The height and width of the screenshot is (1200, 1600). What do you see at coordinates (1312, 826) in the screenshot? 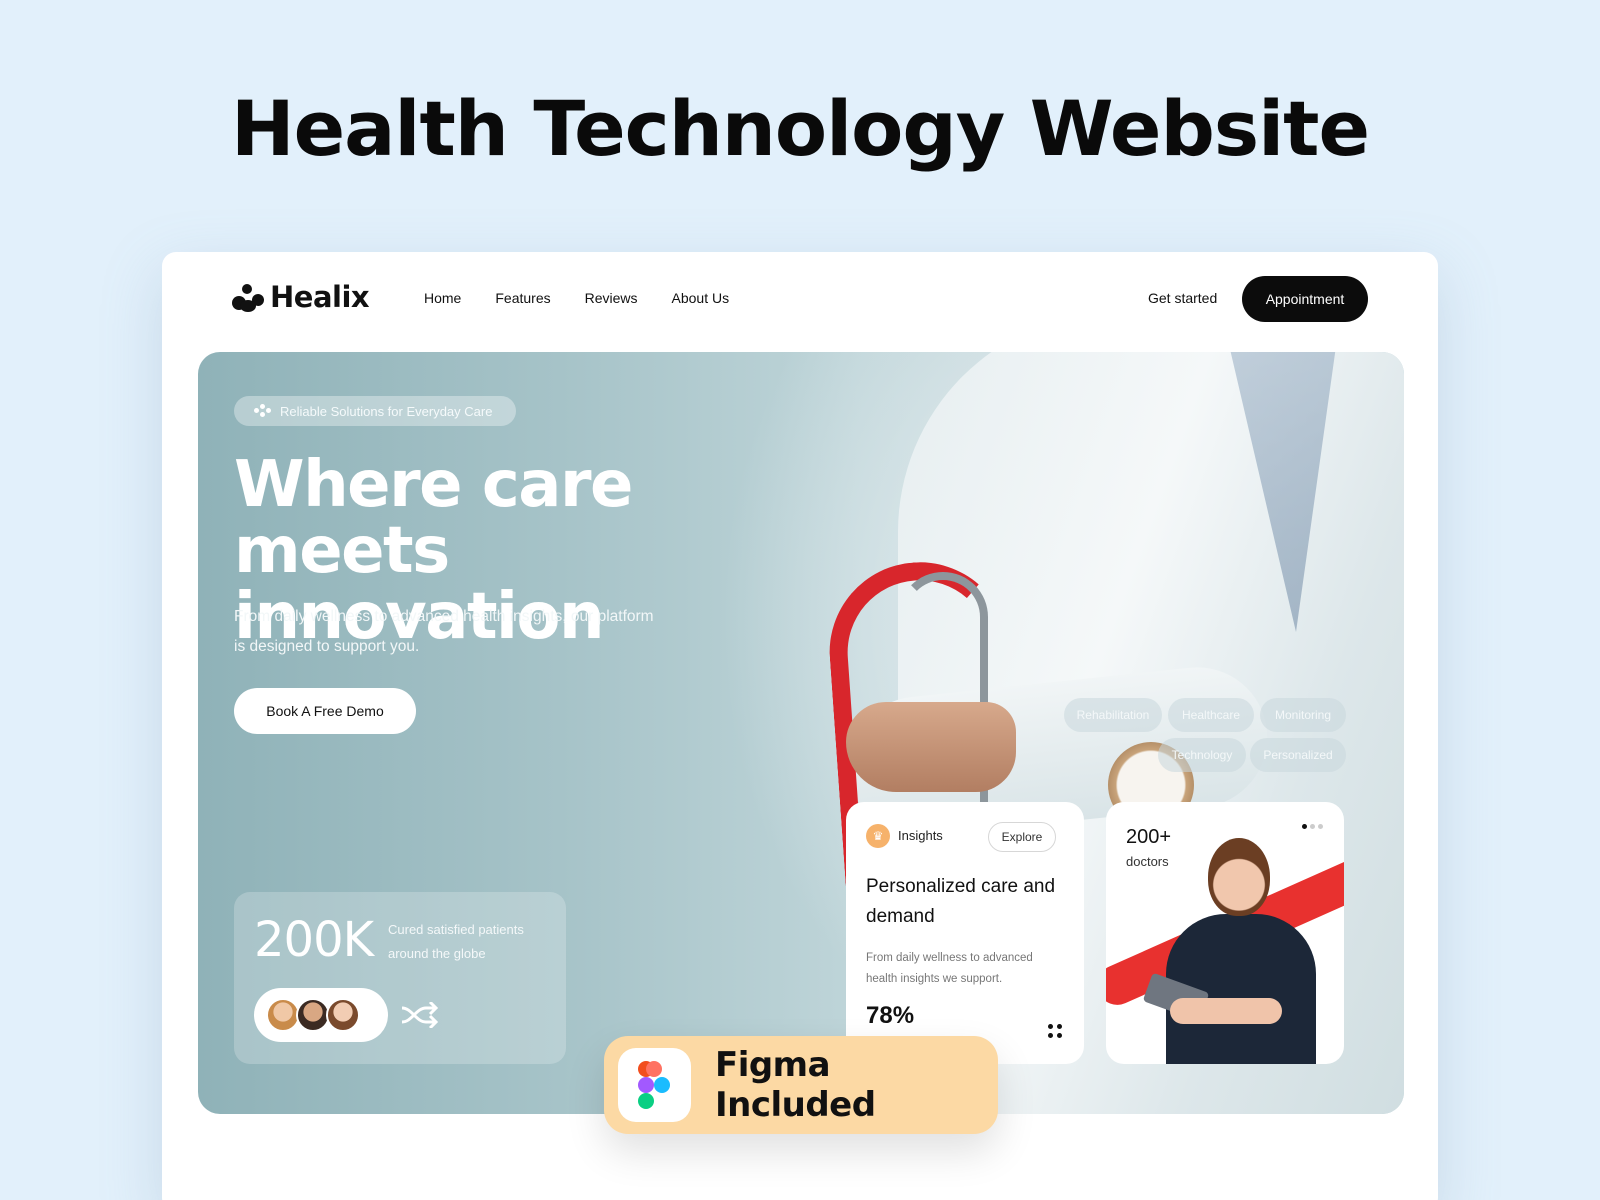
I see `carousel-dots` at bounding box center [1312, 826].